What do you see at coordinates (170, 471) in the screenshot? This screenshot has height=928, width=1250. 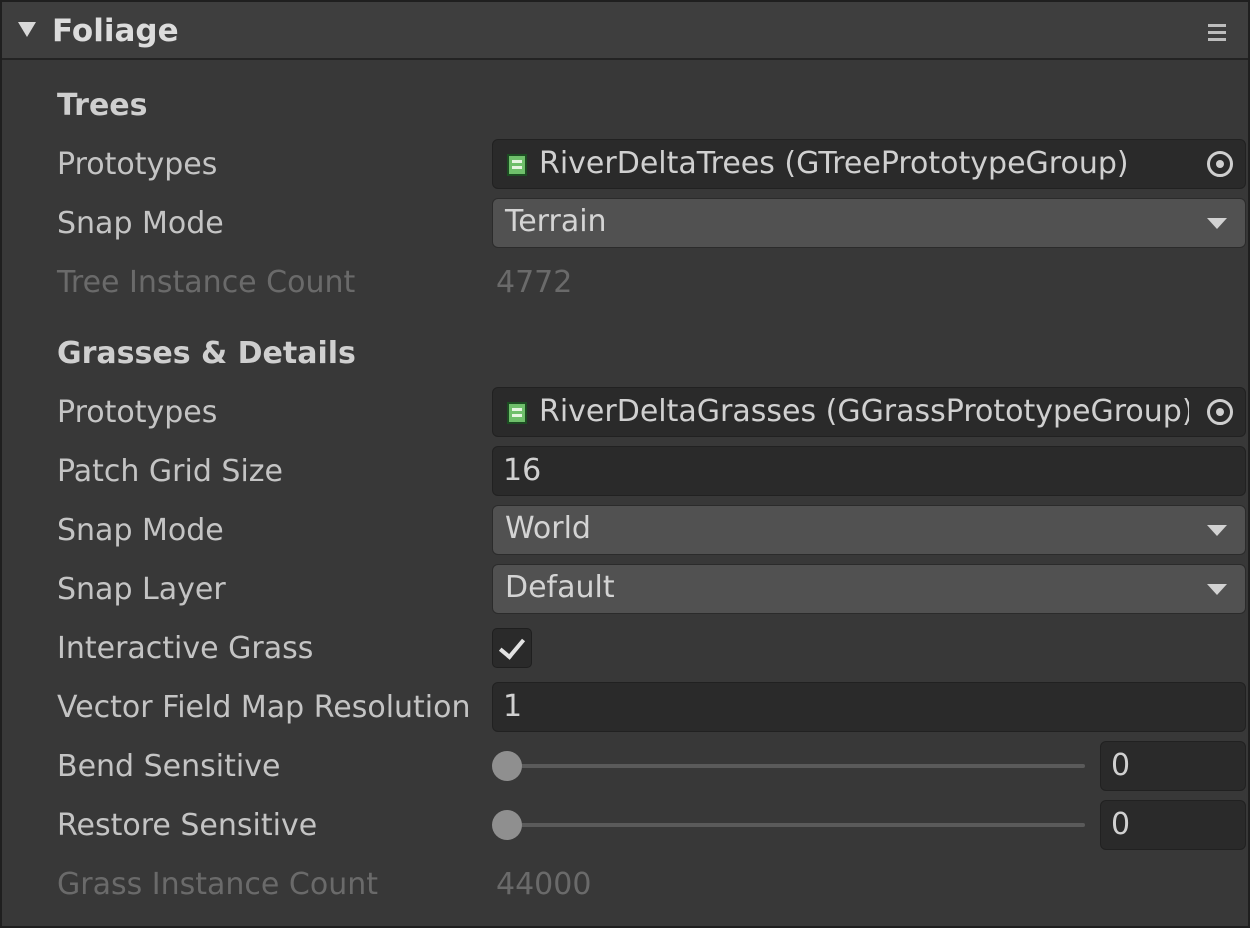 I see `patch-grid-size-label: Patch Grid Size` at bounding box center [170, 471].